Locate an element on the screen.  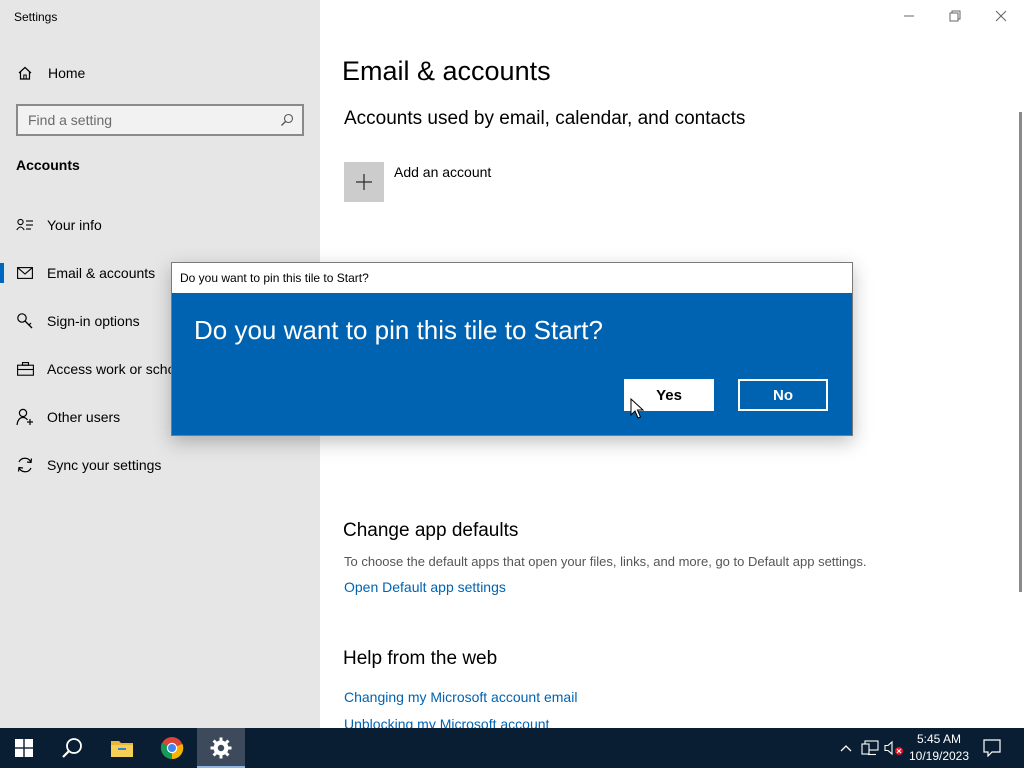
settings-taskbar-button is located at coordinates (221, 748).